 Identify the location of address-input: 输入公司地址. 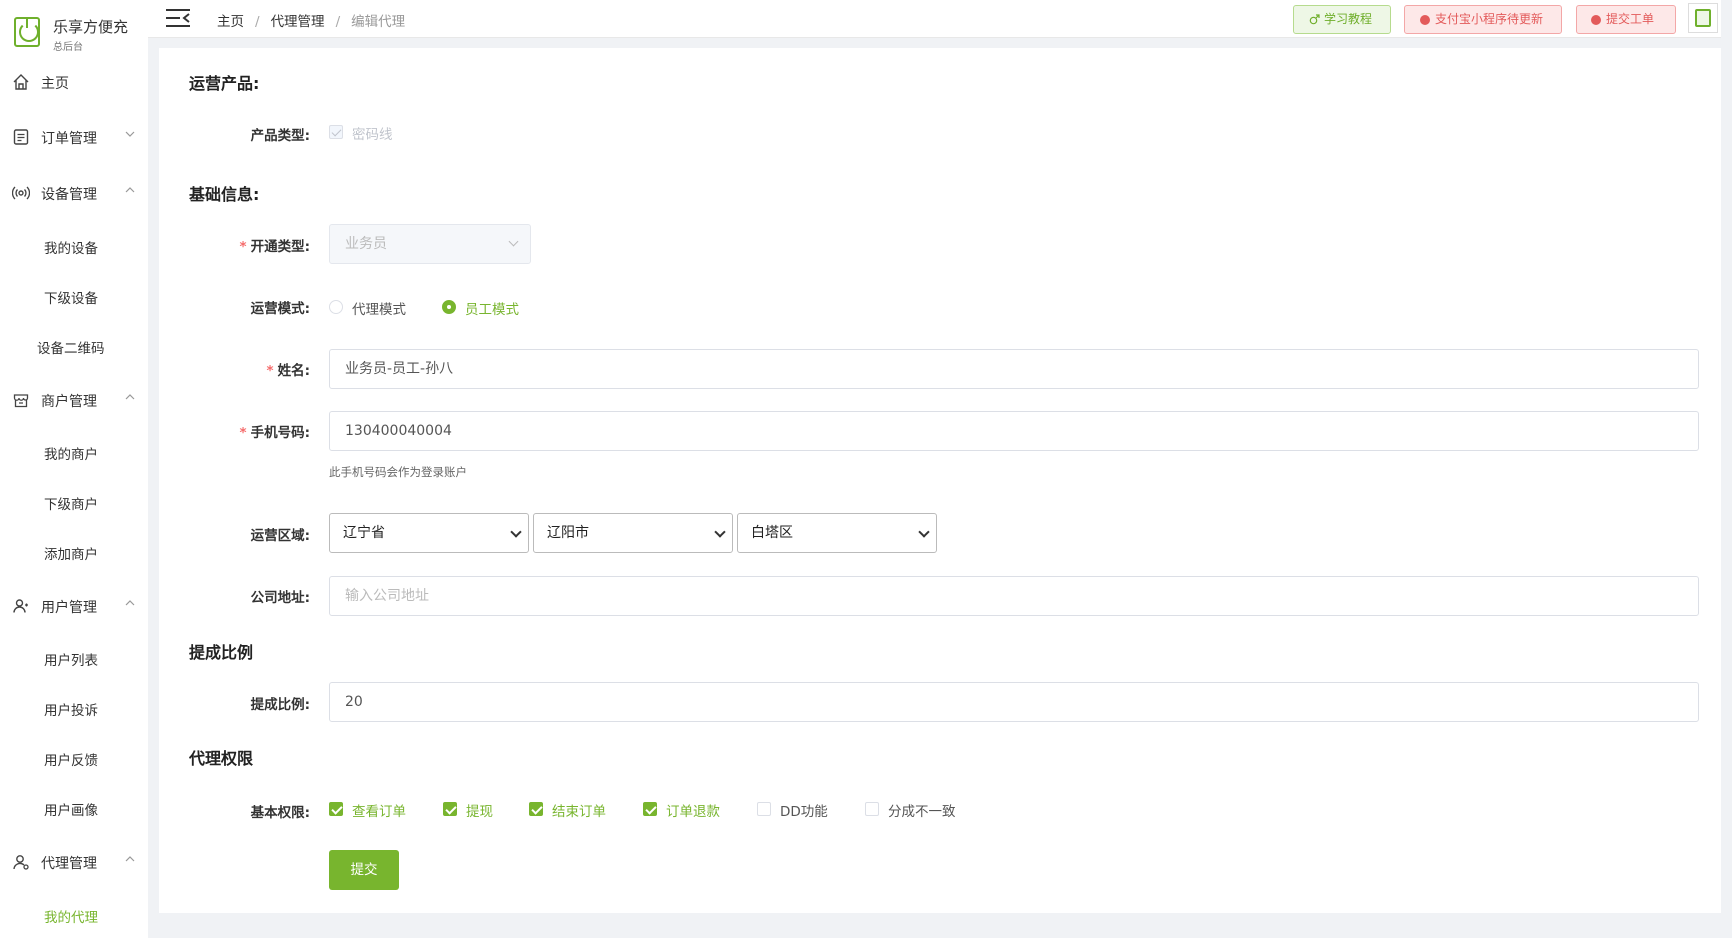
(1014, 596).